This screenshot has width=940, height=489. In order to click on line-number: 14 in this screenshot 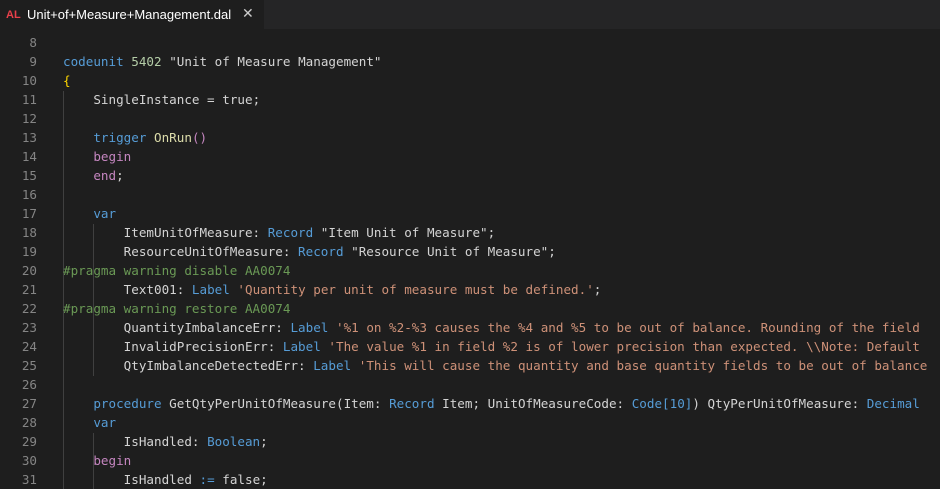, I will do `click(29, 156)`.